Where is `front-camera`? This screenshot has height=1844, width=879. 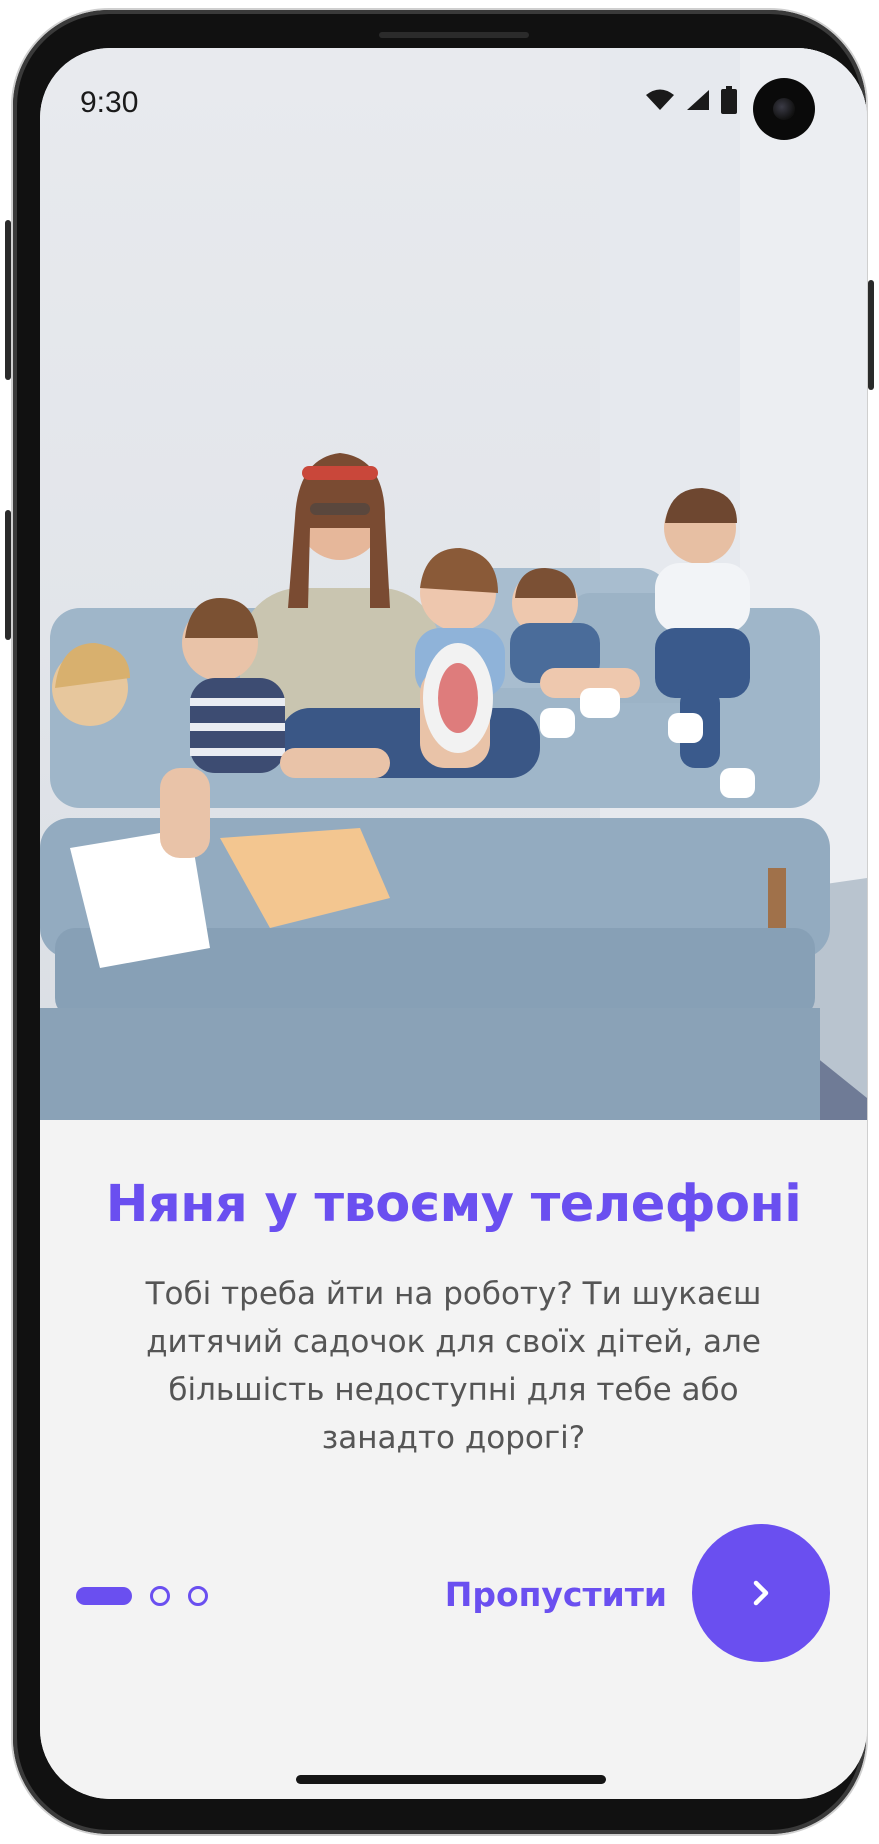
front-camera is located at coordinates (784, 109).